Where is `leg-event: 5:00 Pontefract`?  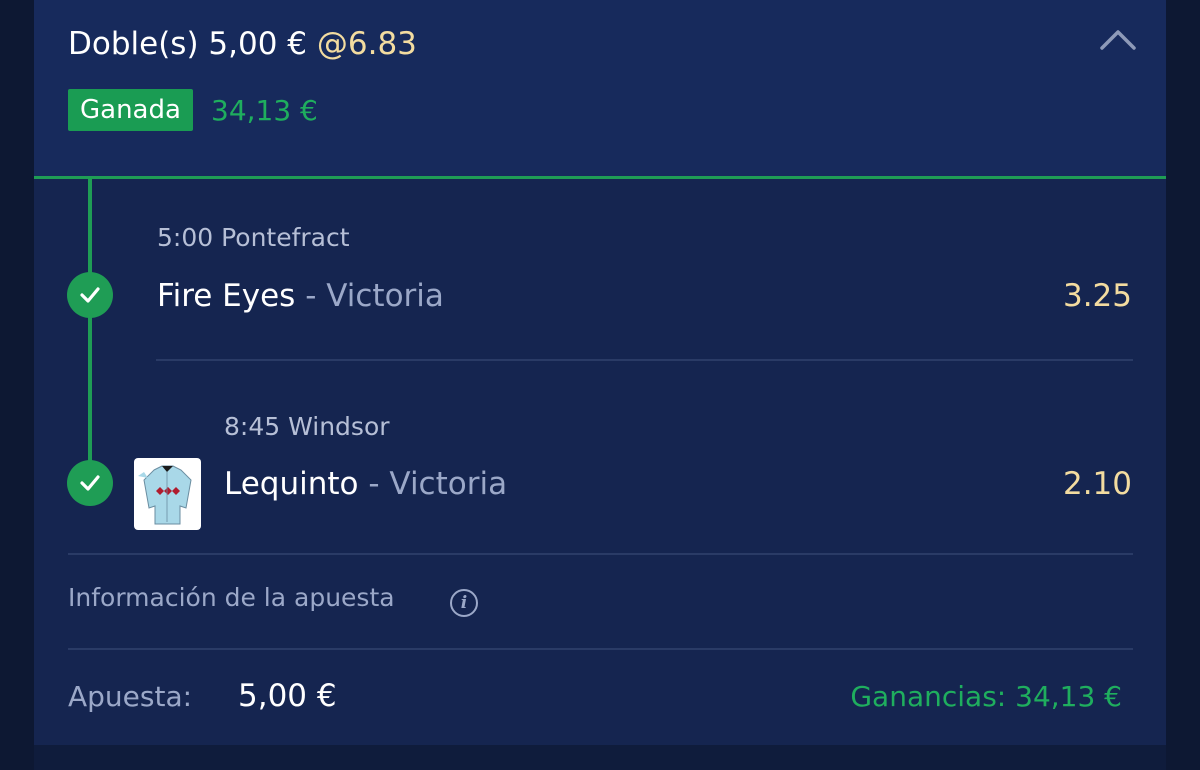
leg-event: 5:00 Pontefract is located at coordinates (253, 237).